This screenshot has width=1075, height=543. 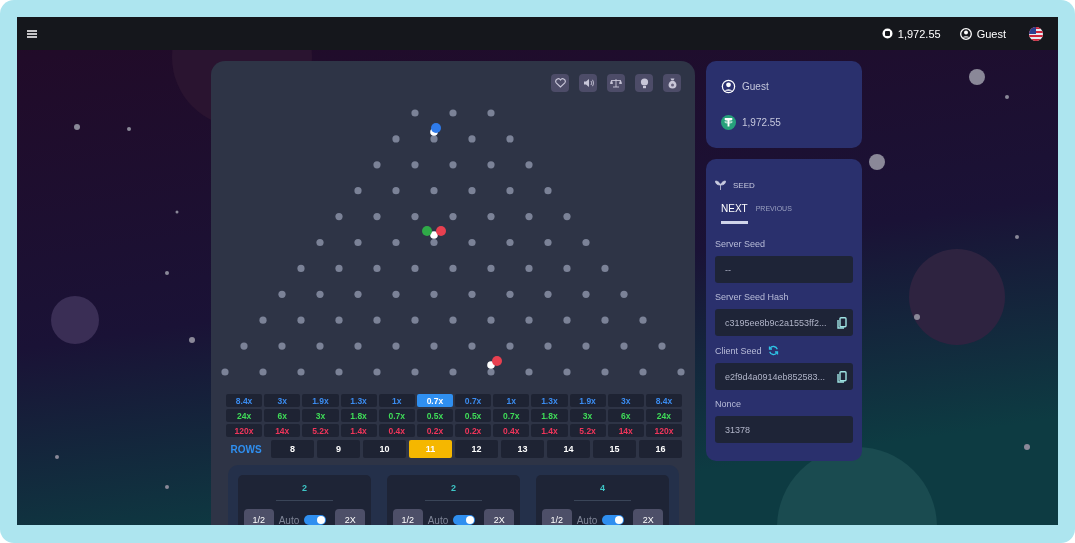 I want to click on field-label: Server Seed Hash, so click(x=752, y=297).